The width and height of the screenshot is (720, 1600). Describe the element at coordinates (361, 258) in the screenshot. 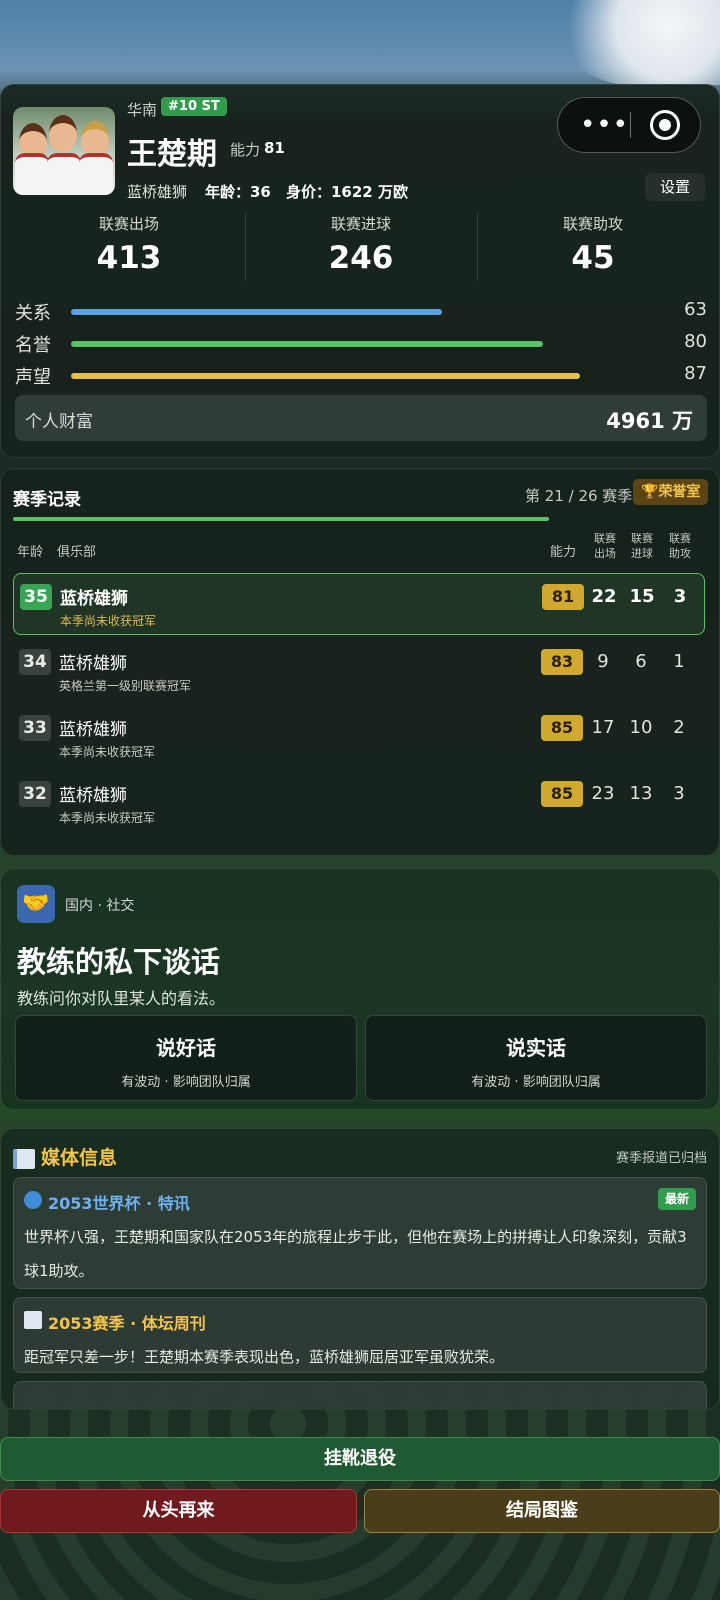

I see `stat-value: 246` at that location.